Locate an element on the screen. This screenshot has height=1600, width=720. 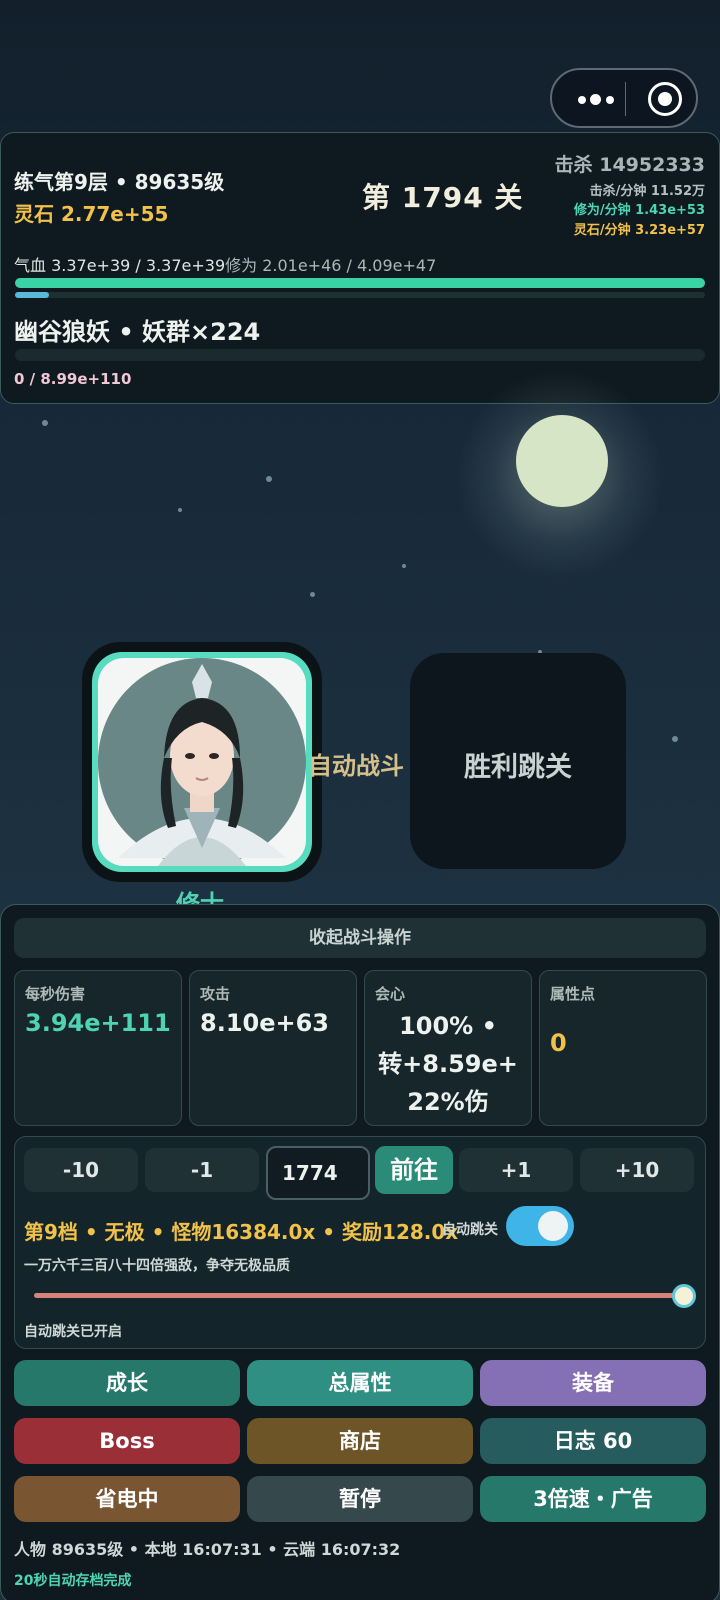
tier-slider is located at coordinates (360, 1295).